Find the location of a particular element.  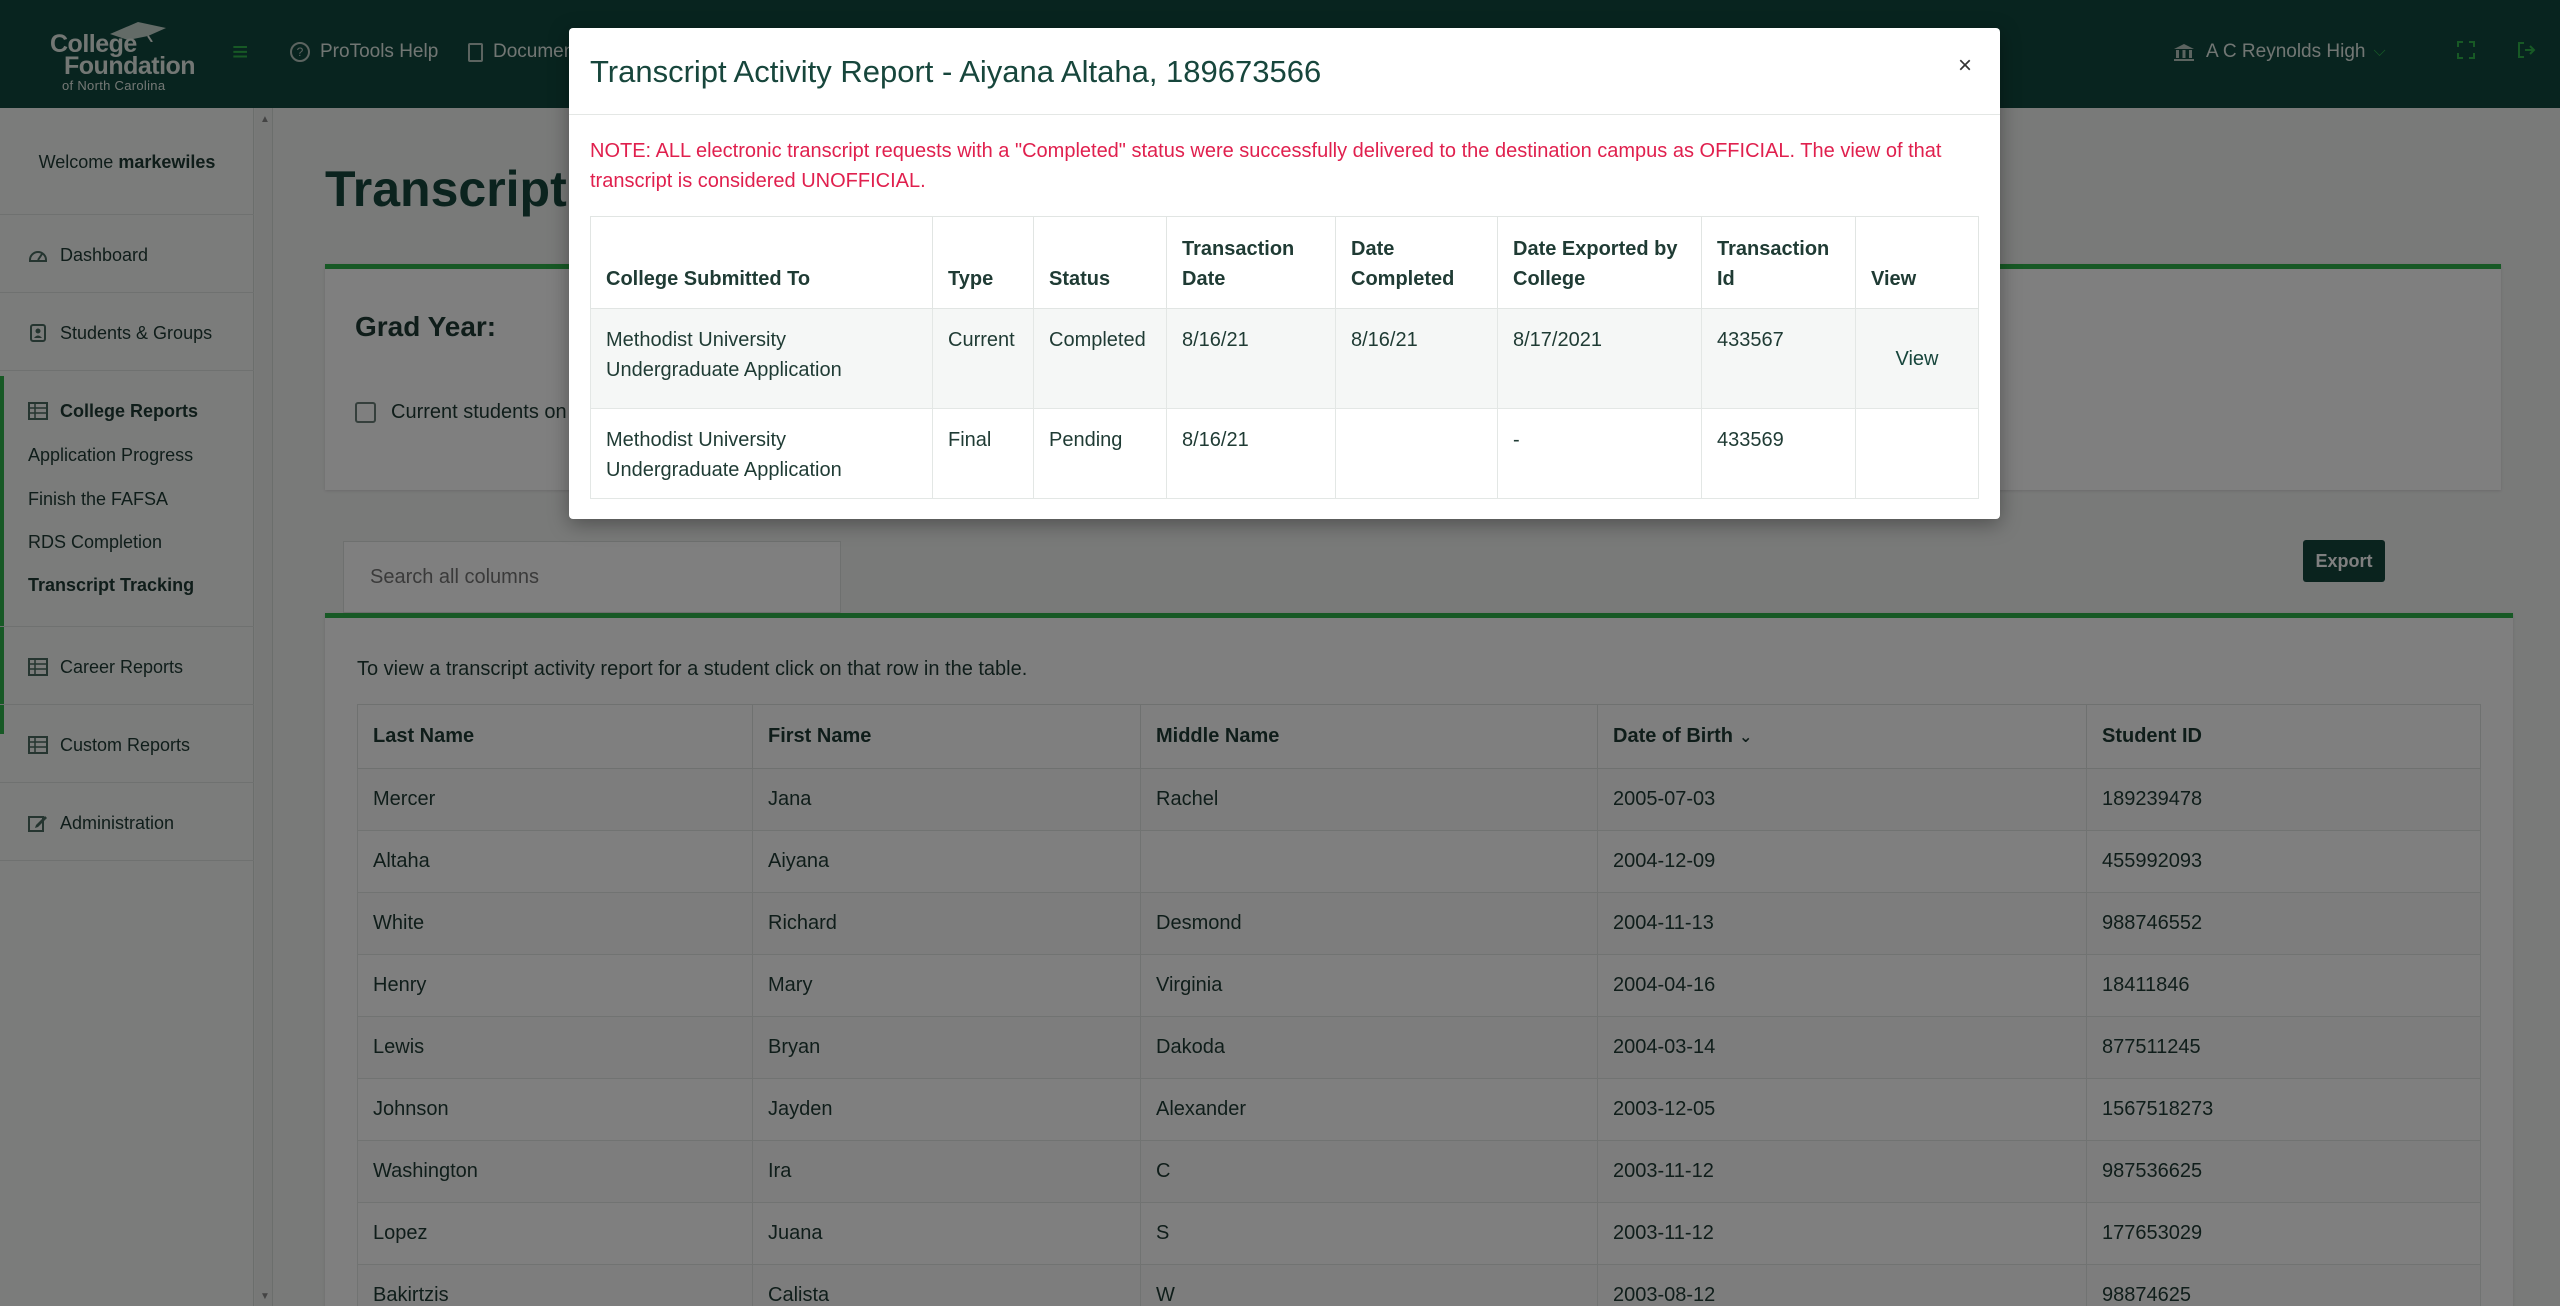

close-icon: × is located at coordinates (1965, 66).